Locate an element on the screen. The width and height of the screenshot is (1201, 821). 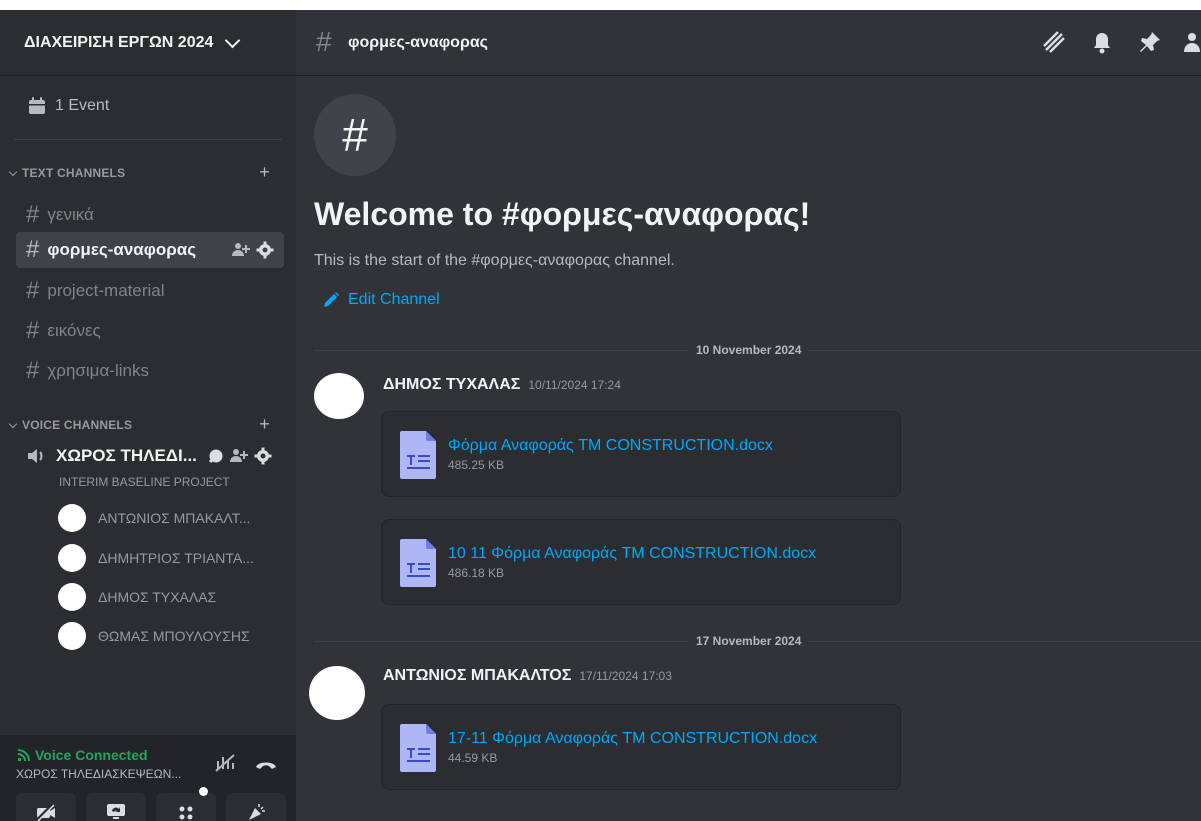
soundboard-icon is located at coordinates (257, 812).